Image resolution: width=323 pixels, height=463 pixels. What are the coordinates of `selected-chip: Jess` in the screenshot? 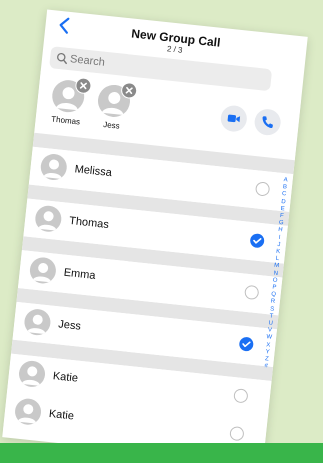 It's located at (113, 111).